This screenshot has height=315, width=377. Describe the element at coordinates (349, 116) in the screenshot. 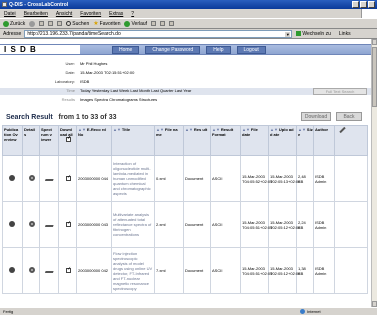

I see `back-page-button: Back` at that location.